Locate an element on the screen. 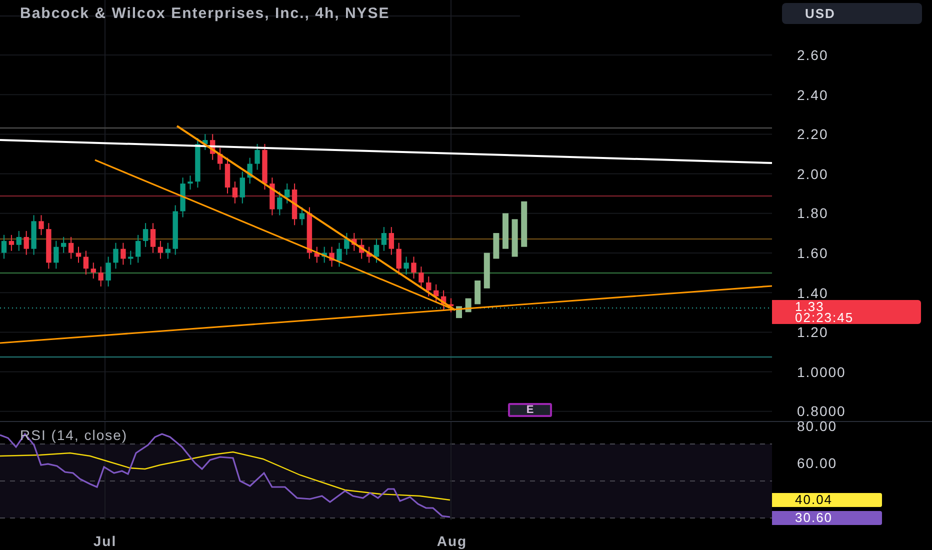  price-axis-label: 1.0000 is located at coordinates (821, 372).